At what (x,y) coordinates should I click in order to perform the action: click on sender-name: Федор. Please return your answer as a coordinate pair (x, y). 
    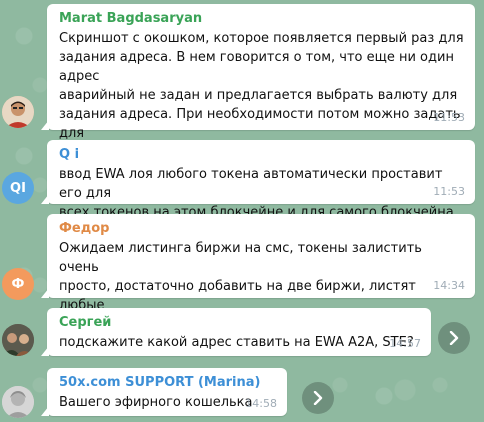
    Looking at the image, I should click on (261, 229).